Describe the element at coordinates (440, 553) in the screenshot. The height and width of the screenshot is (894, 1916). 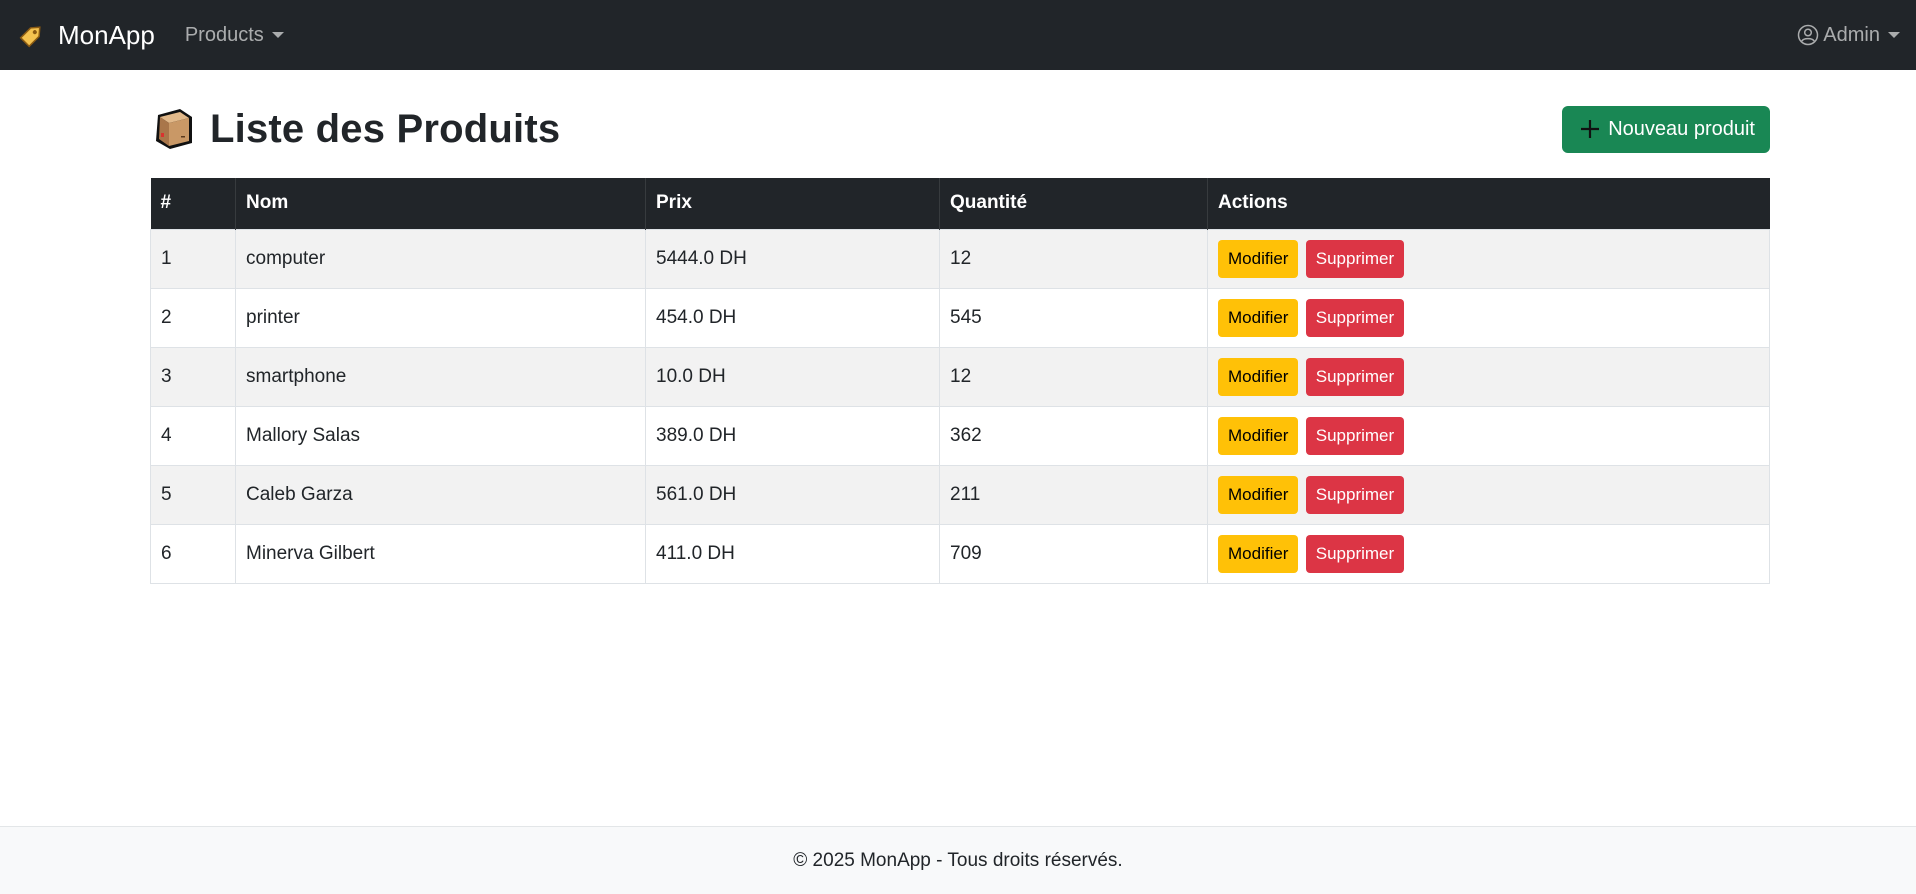
I see `cell-nom: Minerva Gilbert` at that location.